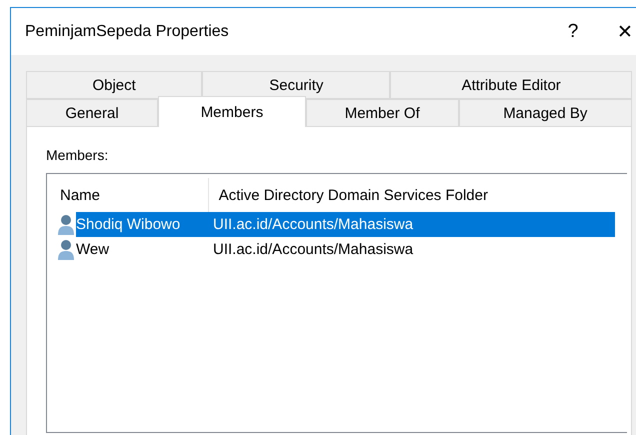  What do you see at coordinates (232, 111) in the screenshot?
I see `tab: Members` at bounding box center [232, 111].